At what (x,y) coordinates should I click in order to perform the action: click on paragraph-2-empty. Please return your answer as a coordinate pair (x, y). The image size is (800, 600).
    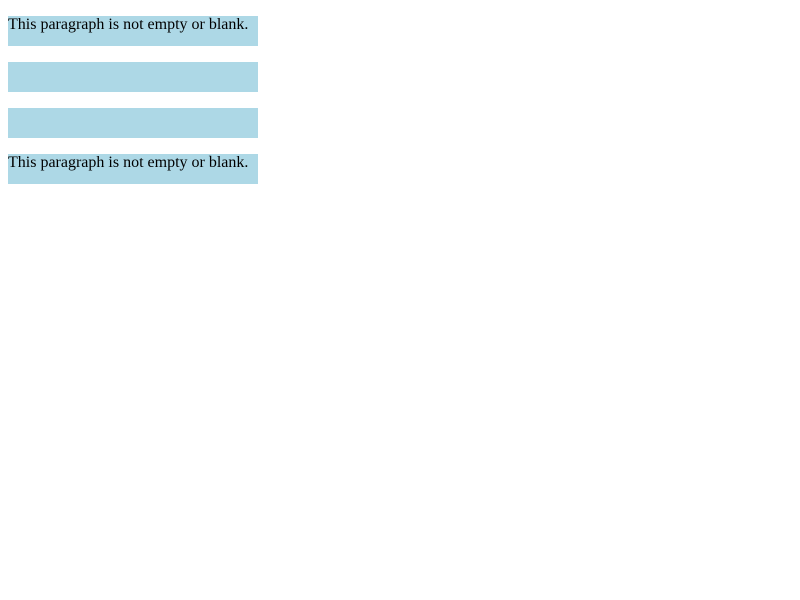
    Looking at the image, I should click on (133, 77).